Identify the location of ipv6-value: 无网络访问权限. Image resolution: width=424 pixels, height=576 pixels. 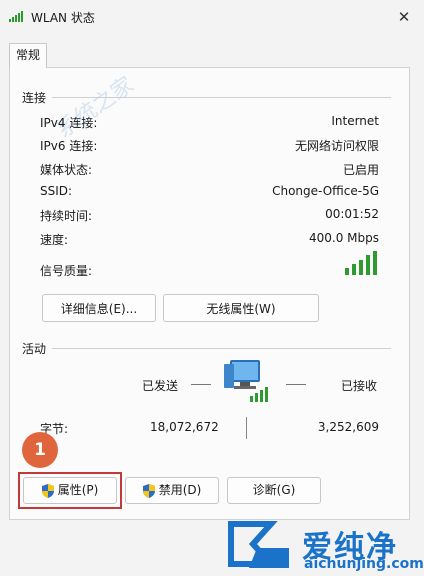
(336, 146).